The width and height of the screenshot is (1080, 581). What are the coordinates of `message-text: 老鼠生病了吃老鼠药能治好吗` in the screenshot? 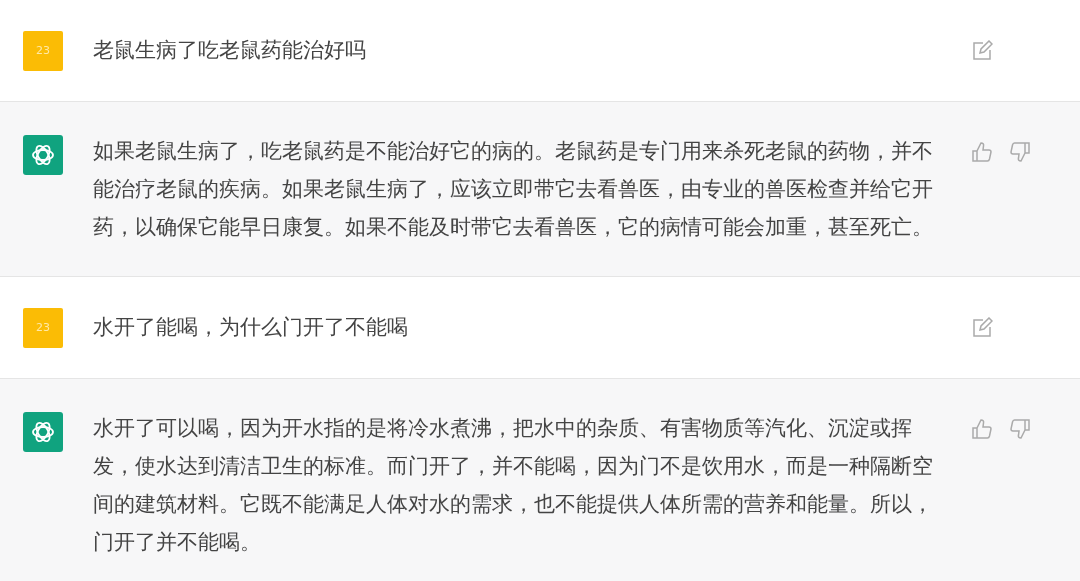 It's located at (230, 50).